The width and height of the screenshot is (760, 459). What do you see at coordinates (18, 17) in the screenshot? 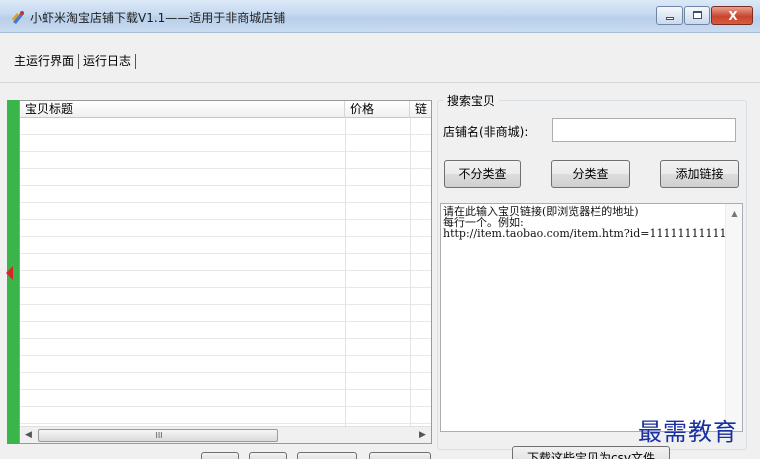
I see `app-icon` at bounding box center [18, 17].